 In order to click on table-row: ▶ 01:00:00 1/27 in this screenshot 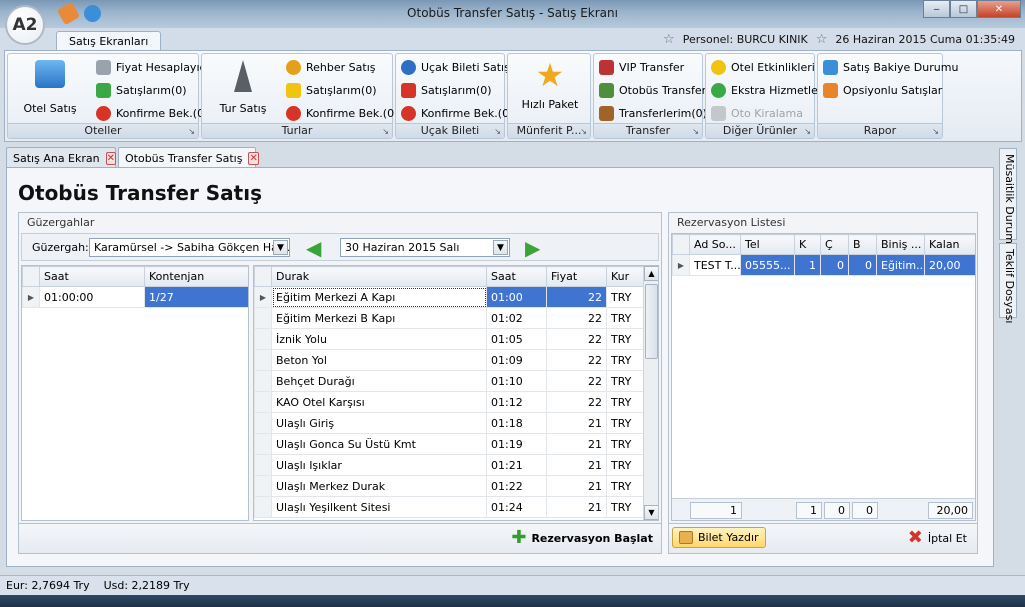, I will do `click(135, 297)`.